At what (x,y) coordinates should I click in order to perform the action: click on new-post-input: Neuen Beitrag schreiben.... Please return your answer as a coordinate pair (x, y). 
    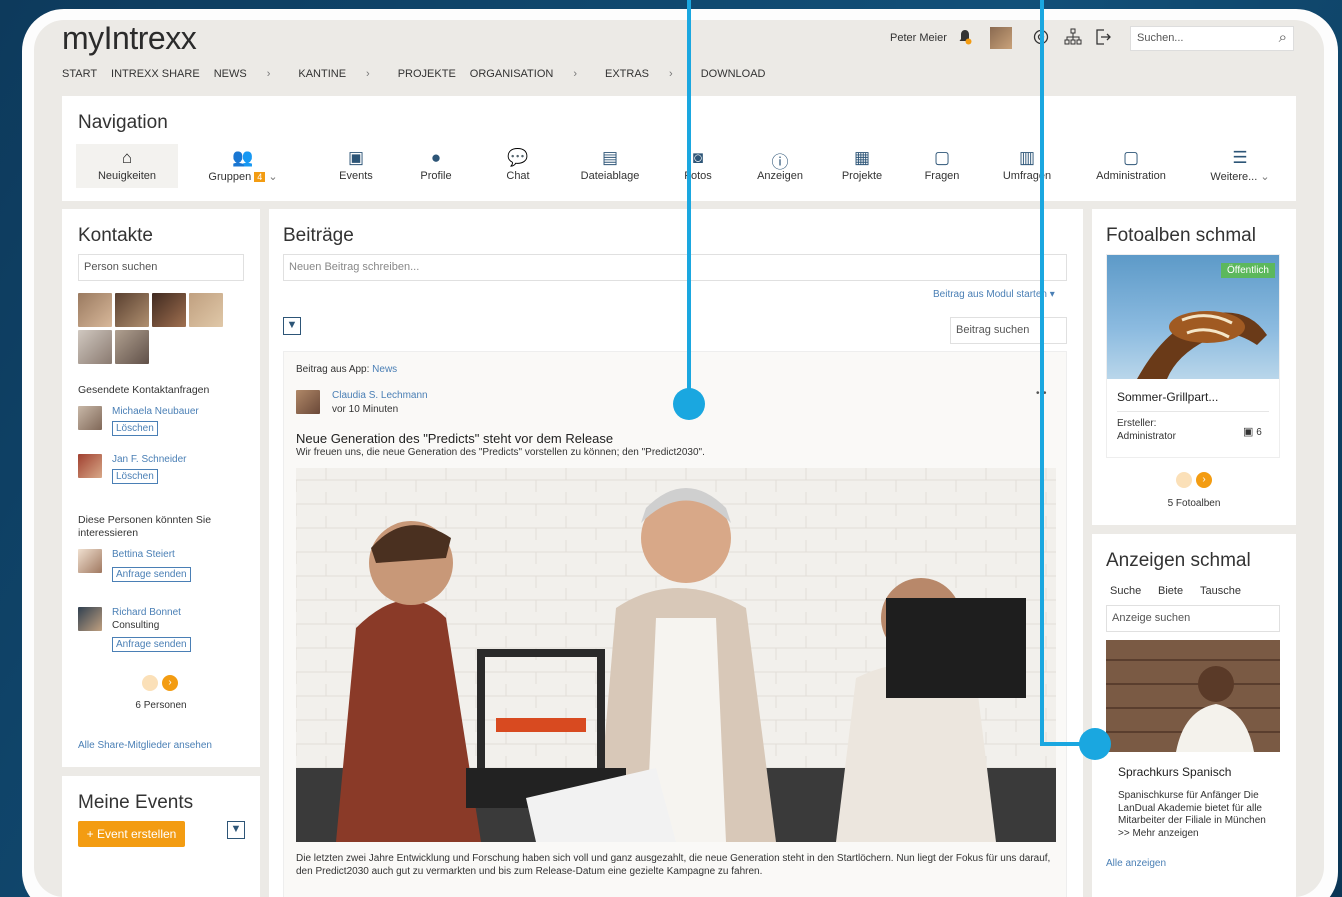
    Looking at the image, I should click on (675, 267).